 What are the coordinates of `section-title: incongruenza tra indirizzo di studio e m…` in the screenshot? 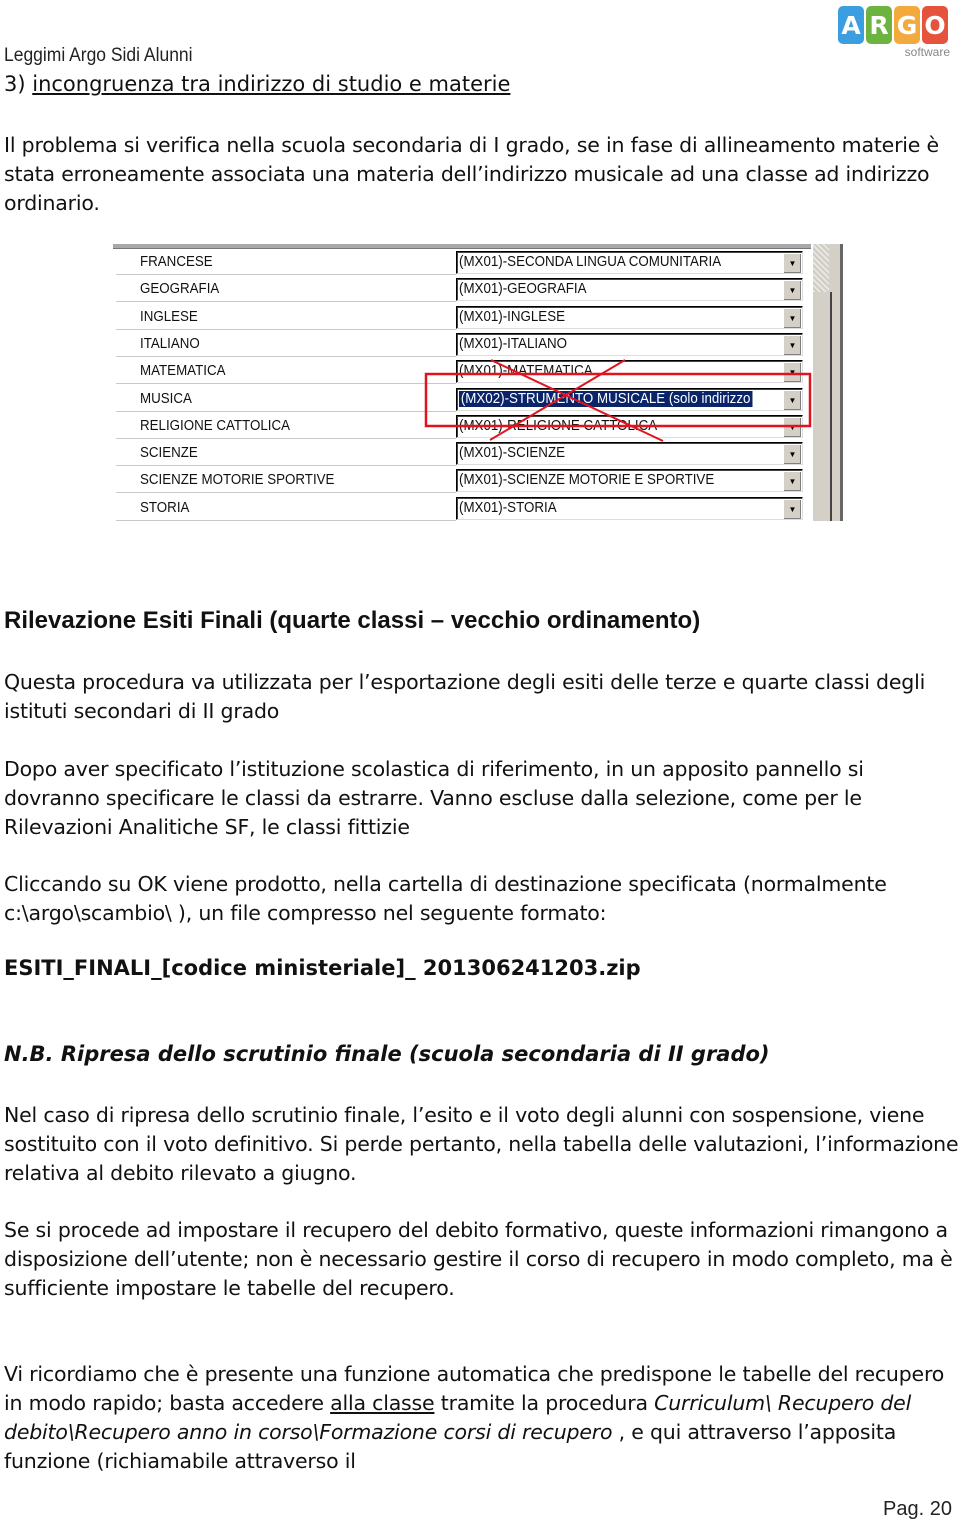 It's located at (271, 84).